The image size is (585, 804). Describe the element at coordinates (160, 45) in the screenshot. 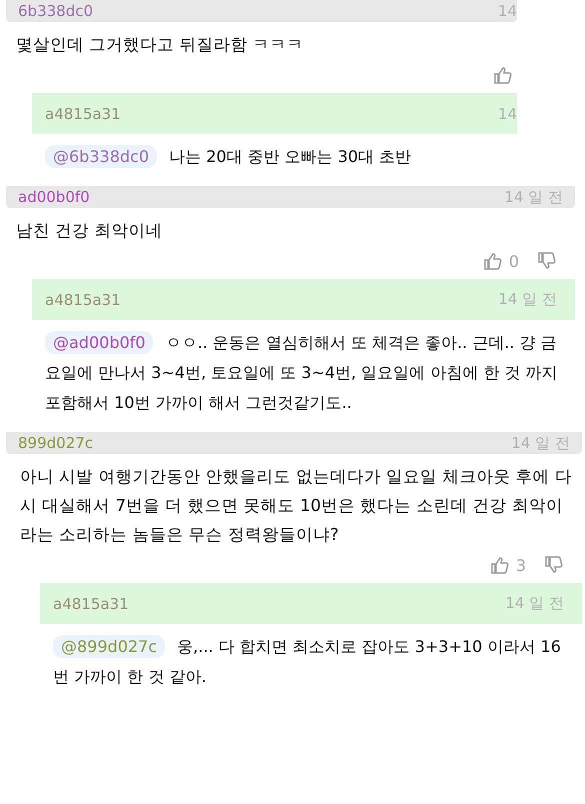

I see `comment-text: 몇살인데 그거했다고 뒤질라함 ㅋㅋㅋ` at that location.